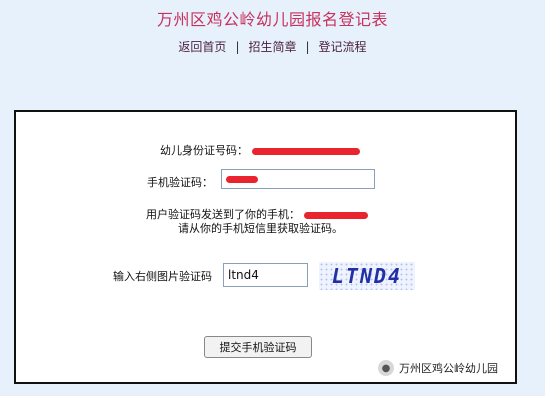 Image resolution: width=545 pixels, height=396 pixels. I want to click on page-title: 万州区鸡公岭幼儿园报名登记表, so click(272, 19).